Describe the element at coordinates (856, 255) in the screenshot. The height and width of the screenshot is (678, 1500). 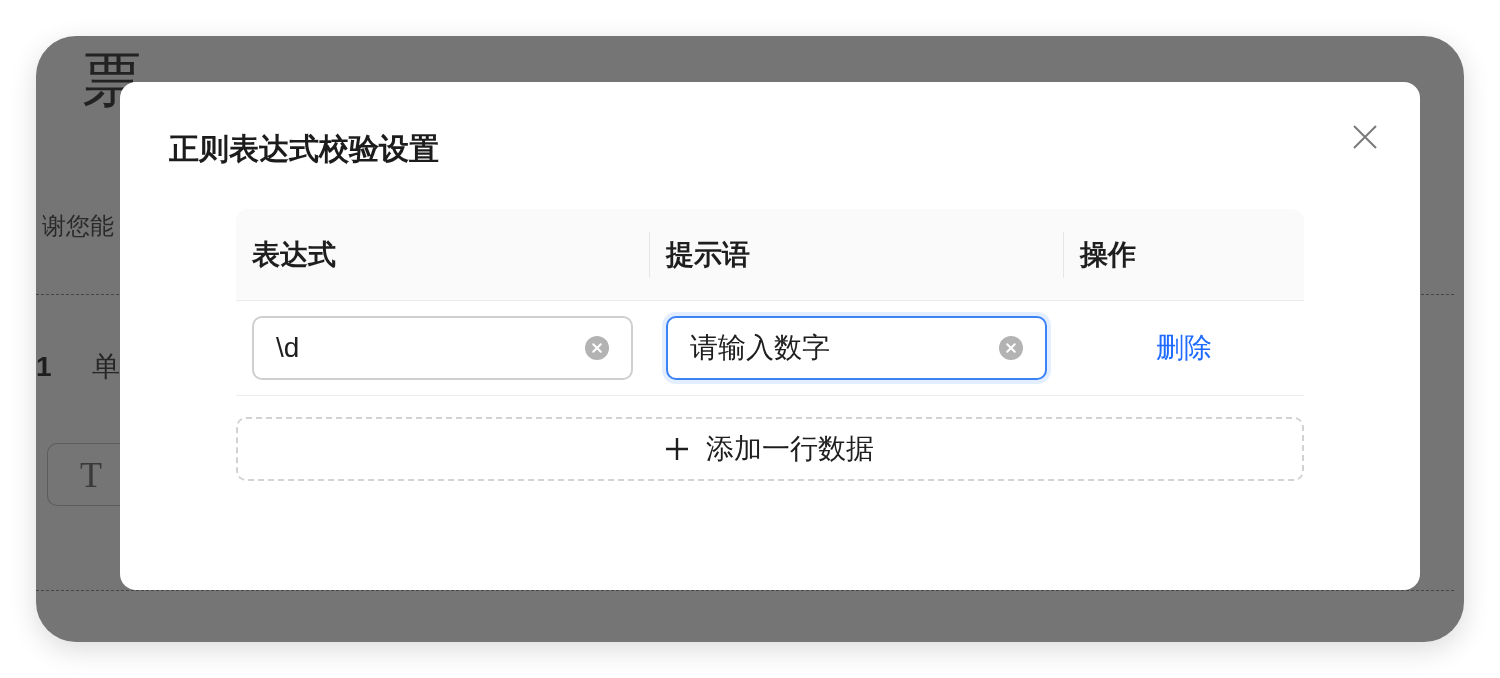
I see `column-header: 提示语` at that location.